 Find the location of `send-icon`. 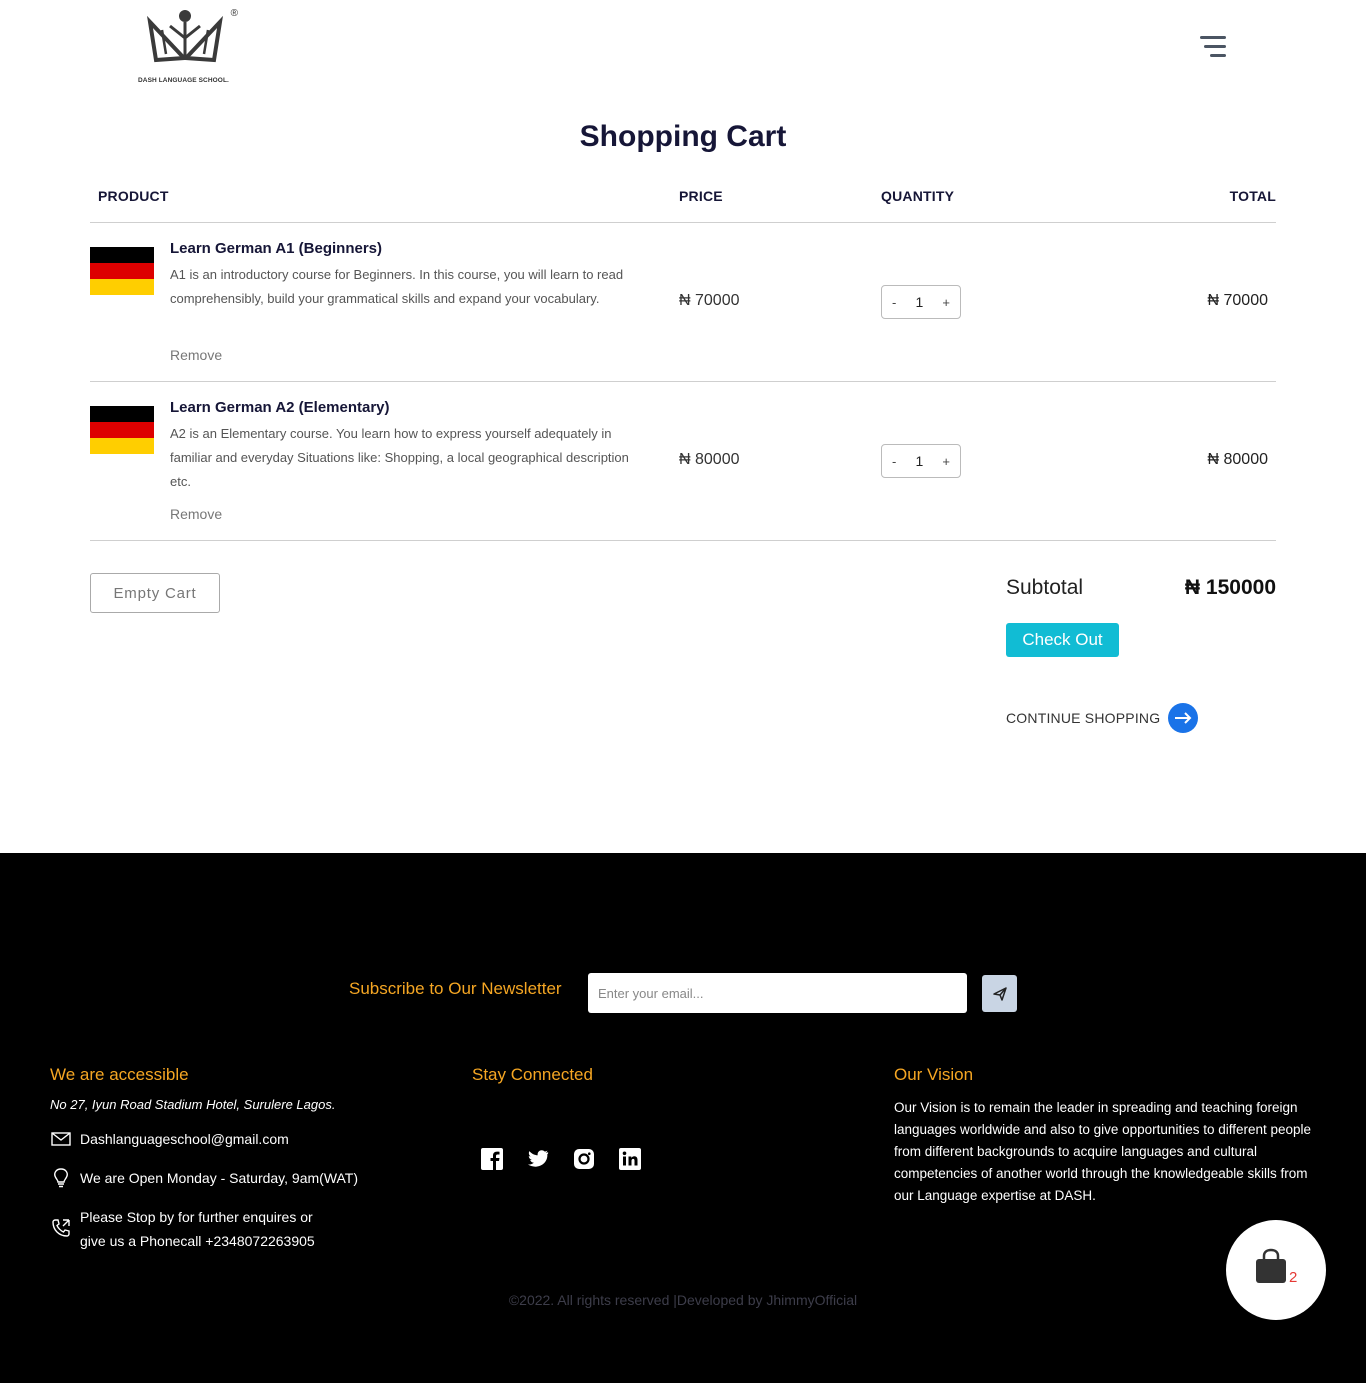

send-icon is located at coordinates (999, 993).